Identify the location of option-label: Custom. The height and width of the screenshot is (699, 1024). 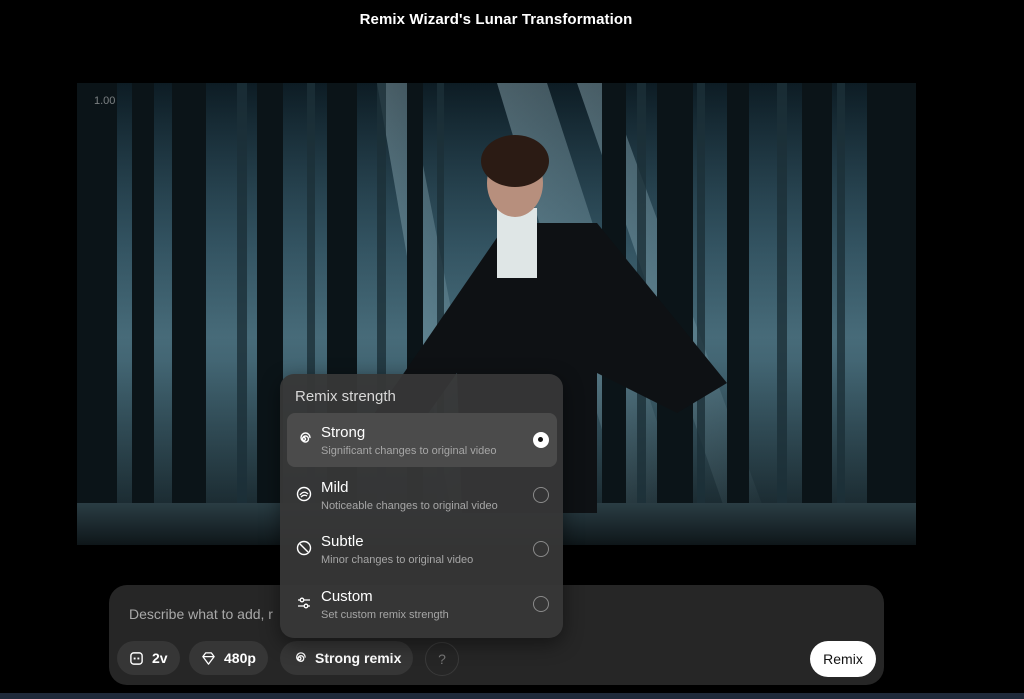
(347, 596).